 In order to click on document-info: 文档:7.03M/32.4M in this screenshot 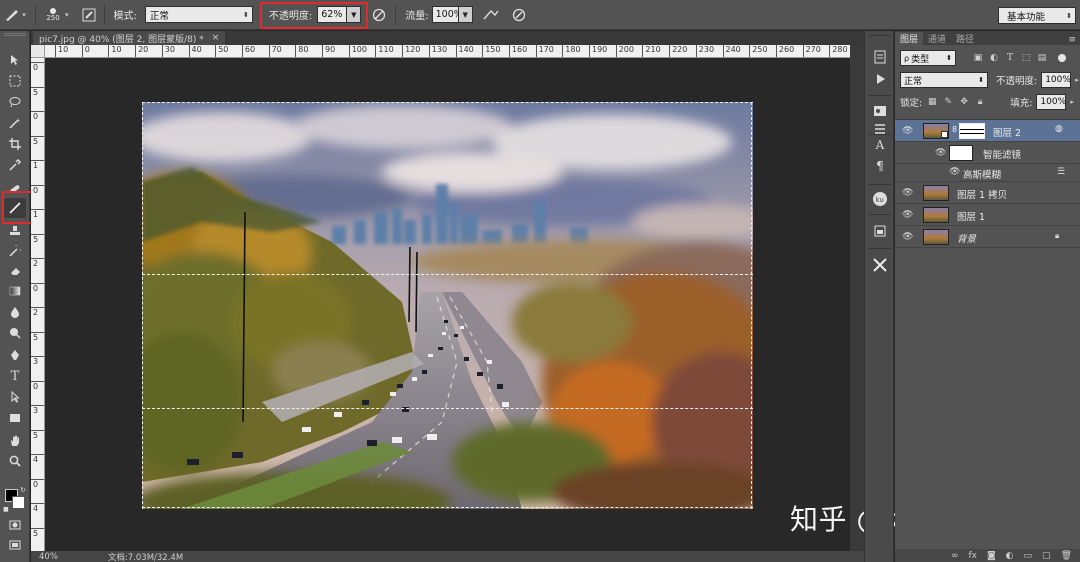, I will do `click(145, 556)`.